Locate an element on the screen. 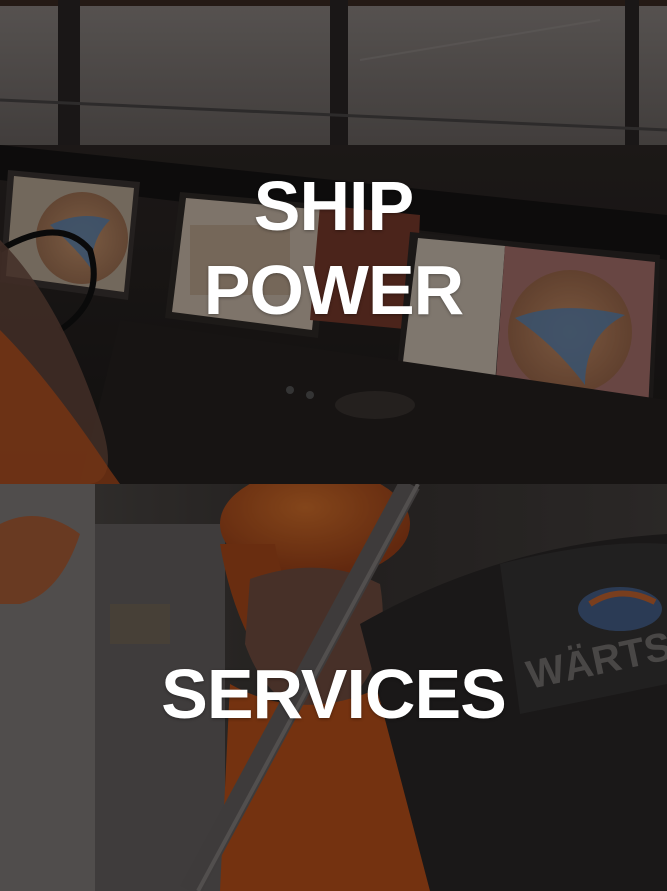 The height and width of the screenshot is (891, 667). title-line-power: POWER is located at coordinates (333, 290).